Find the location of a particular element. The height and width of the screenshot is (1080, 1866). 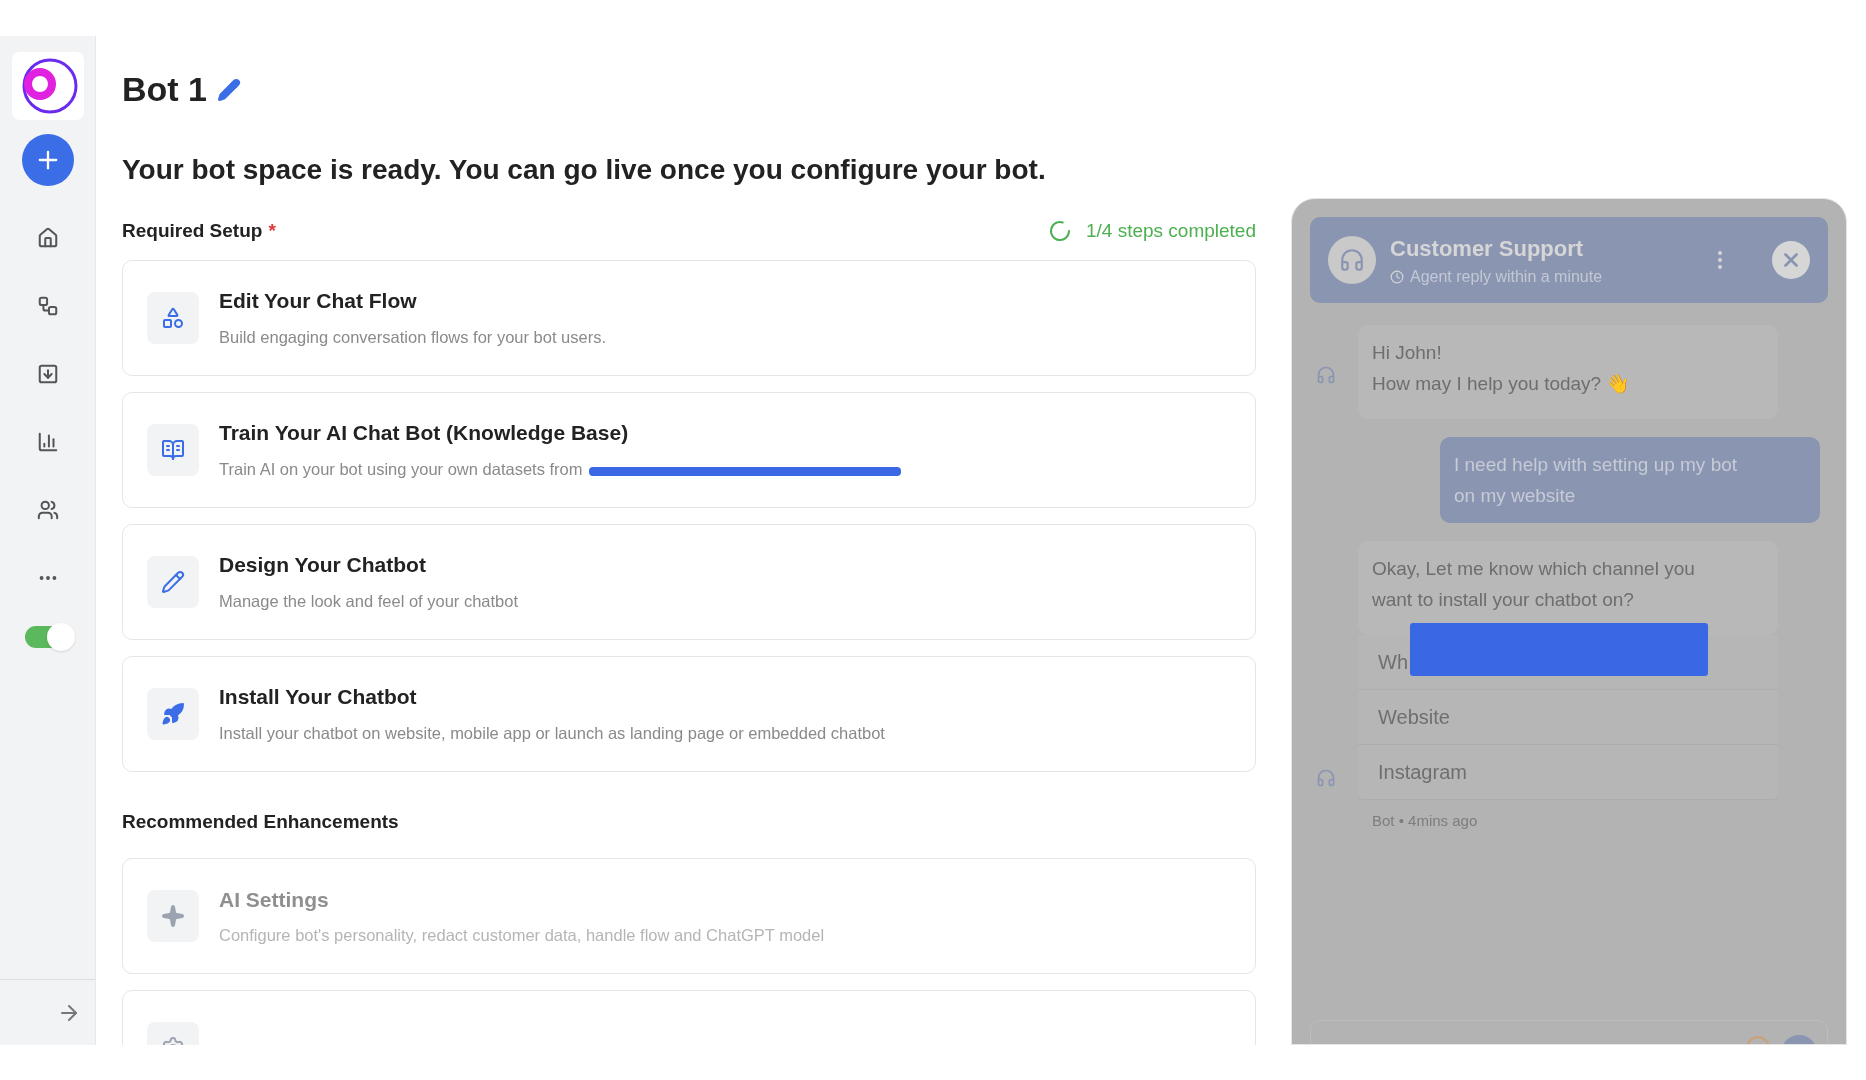

user-message: I need help with setting up my bot on my website is located at coordinates (1630, 480).